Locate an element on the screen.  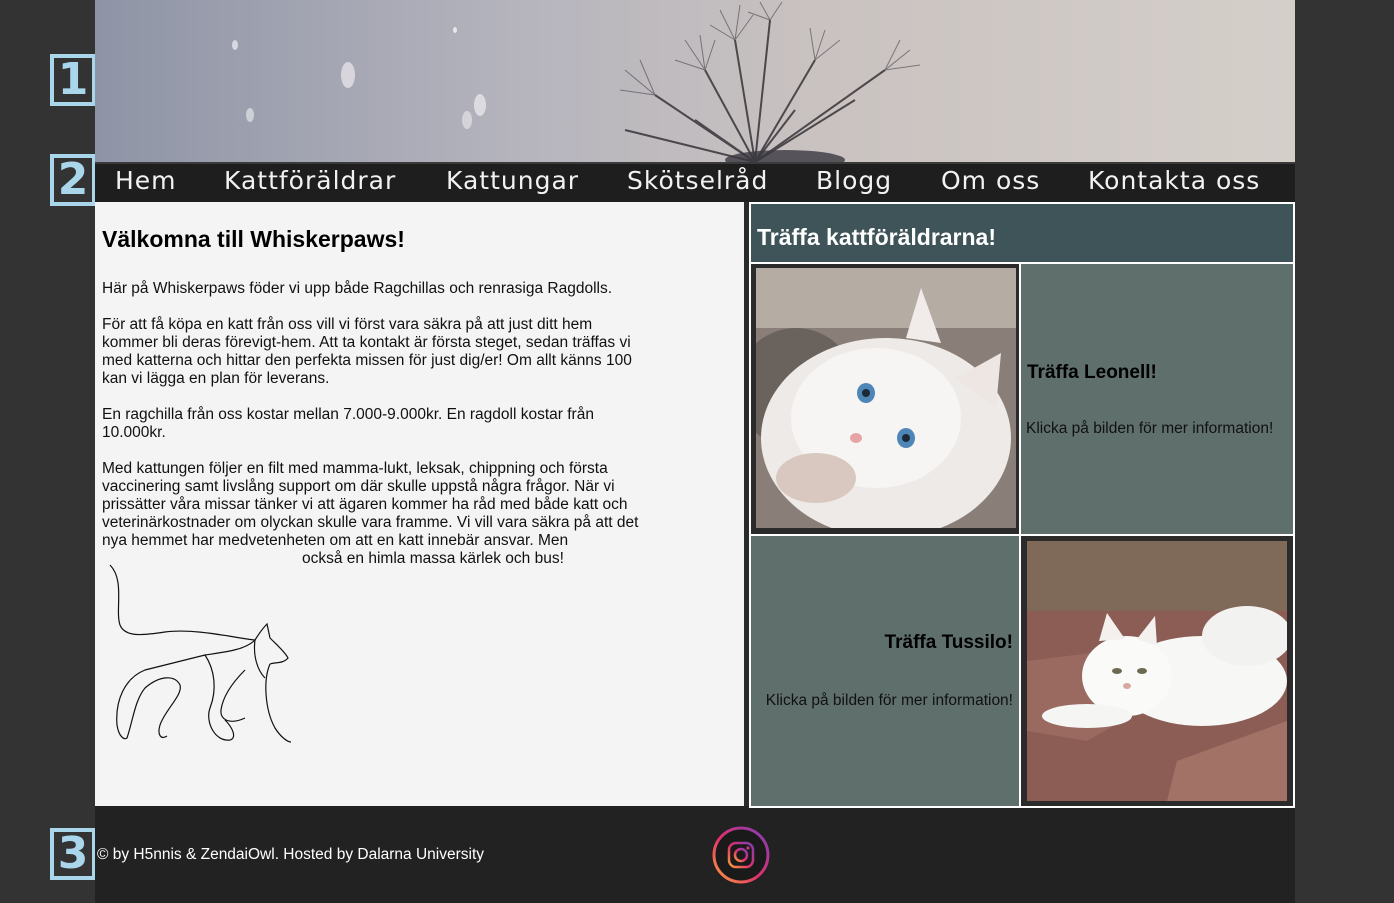
section-badge-3: 3 is located at coordinates (73, 854).